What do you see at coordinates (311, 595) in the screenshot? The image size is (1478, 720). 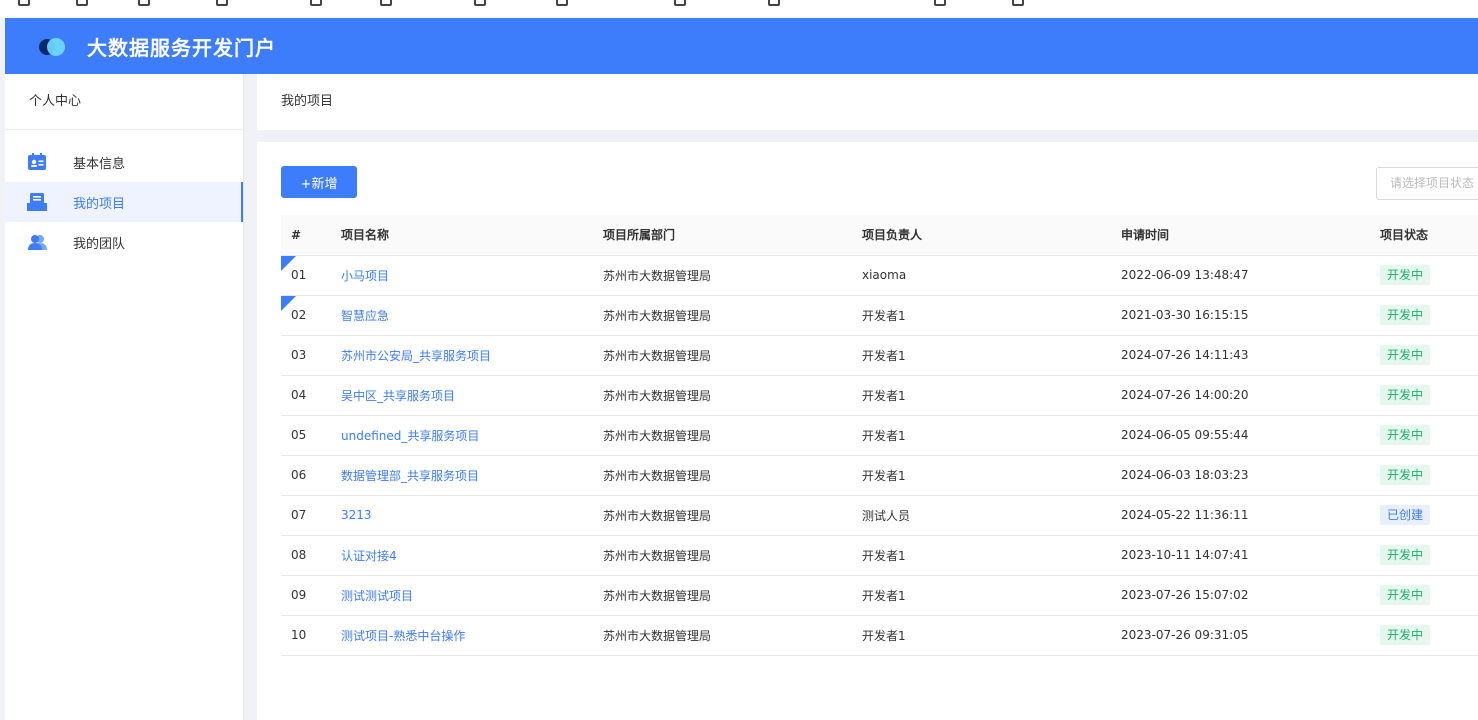 I see `row-index-cell: 09` at bounding box center [311, 595].